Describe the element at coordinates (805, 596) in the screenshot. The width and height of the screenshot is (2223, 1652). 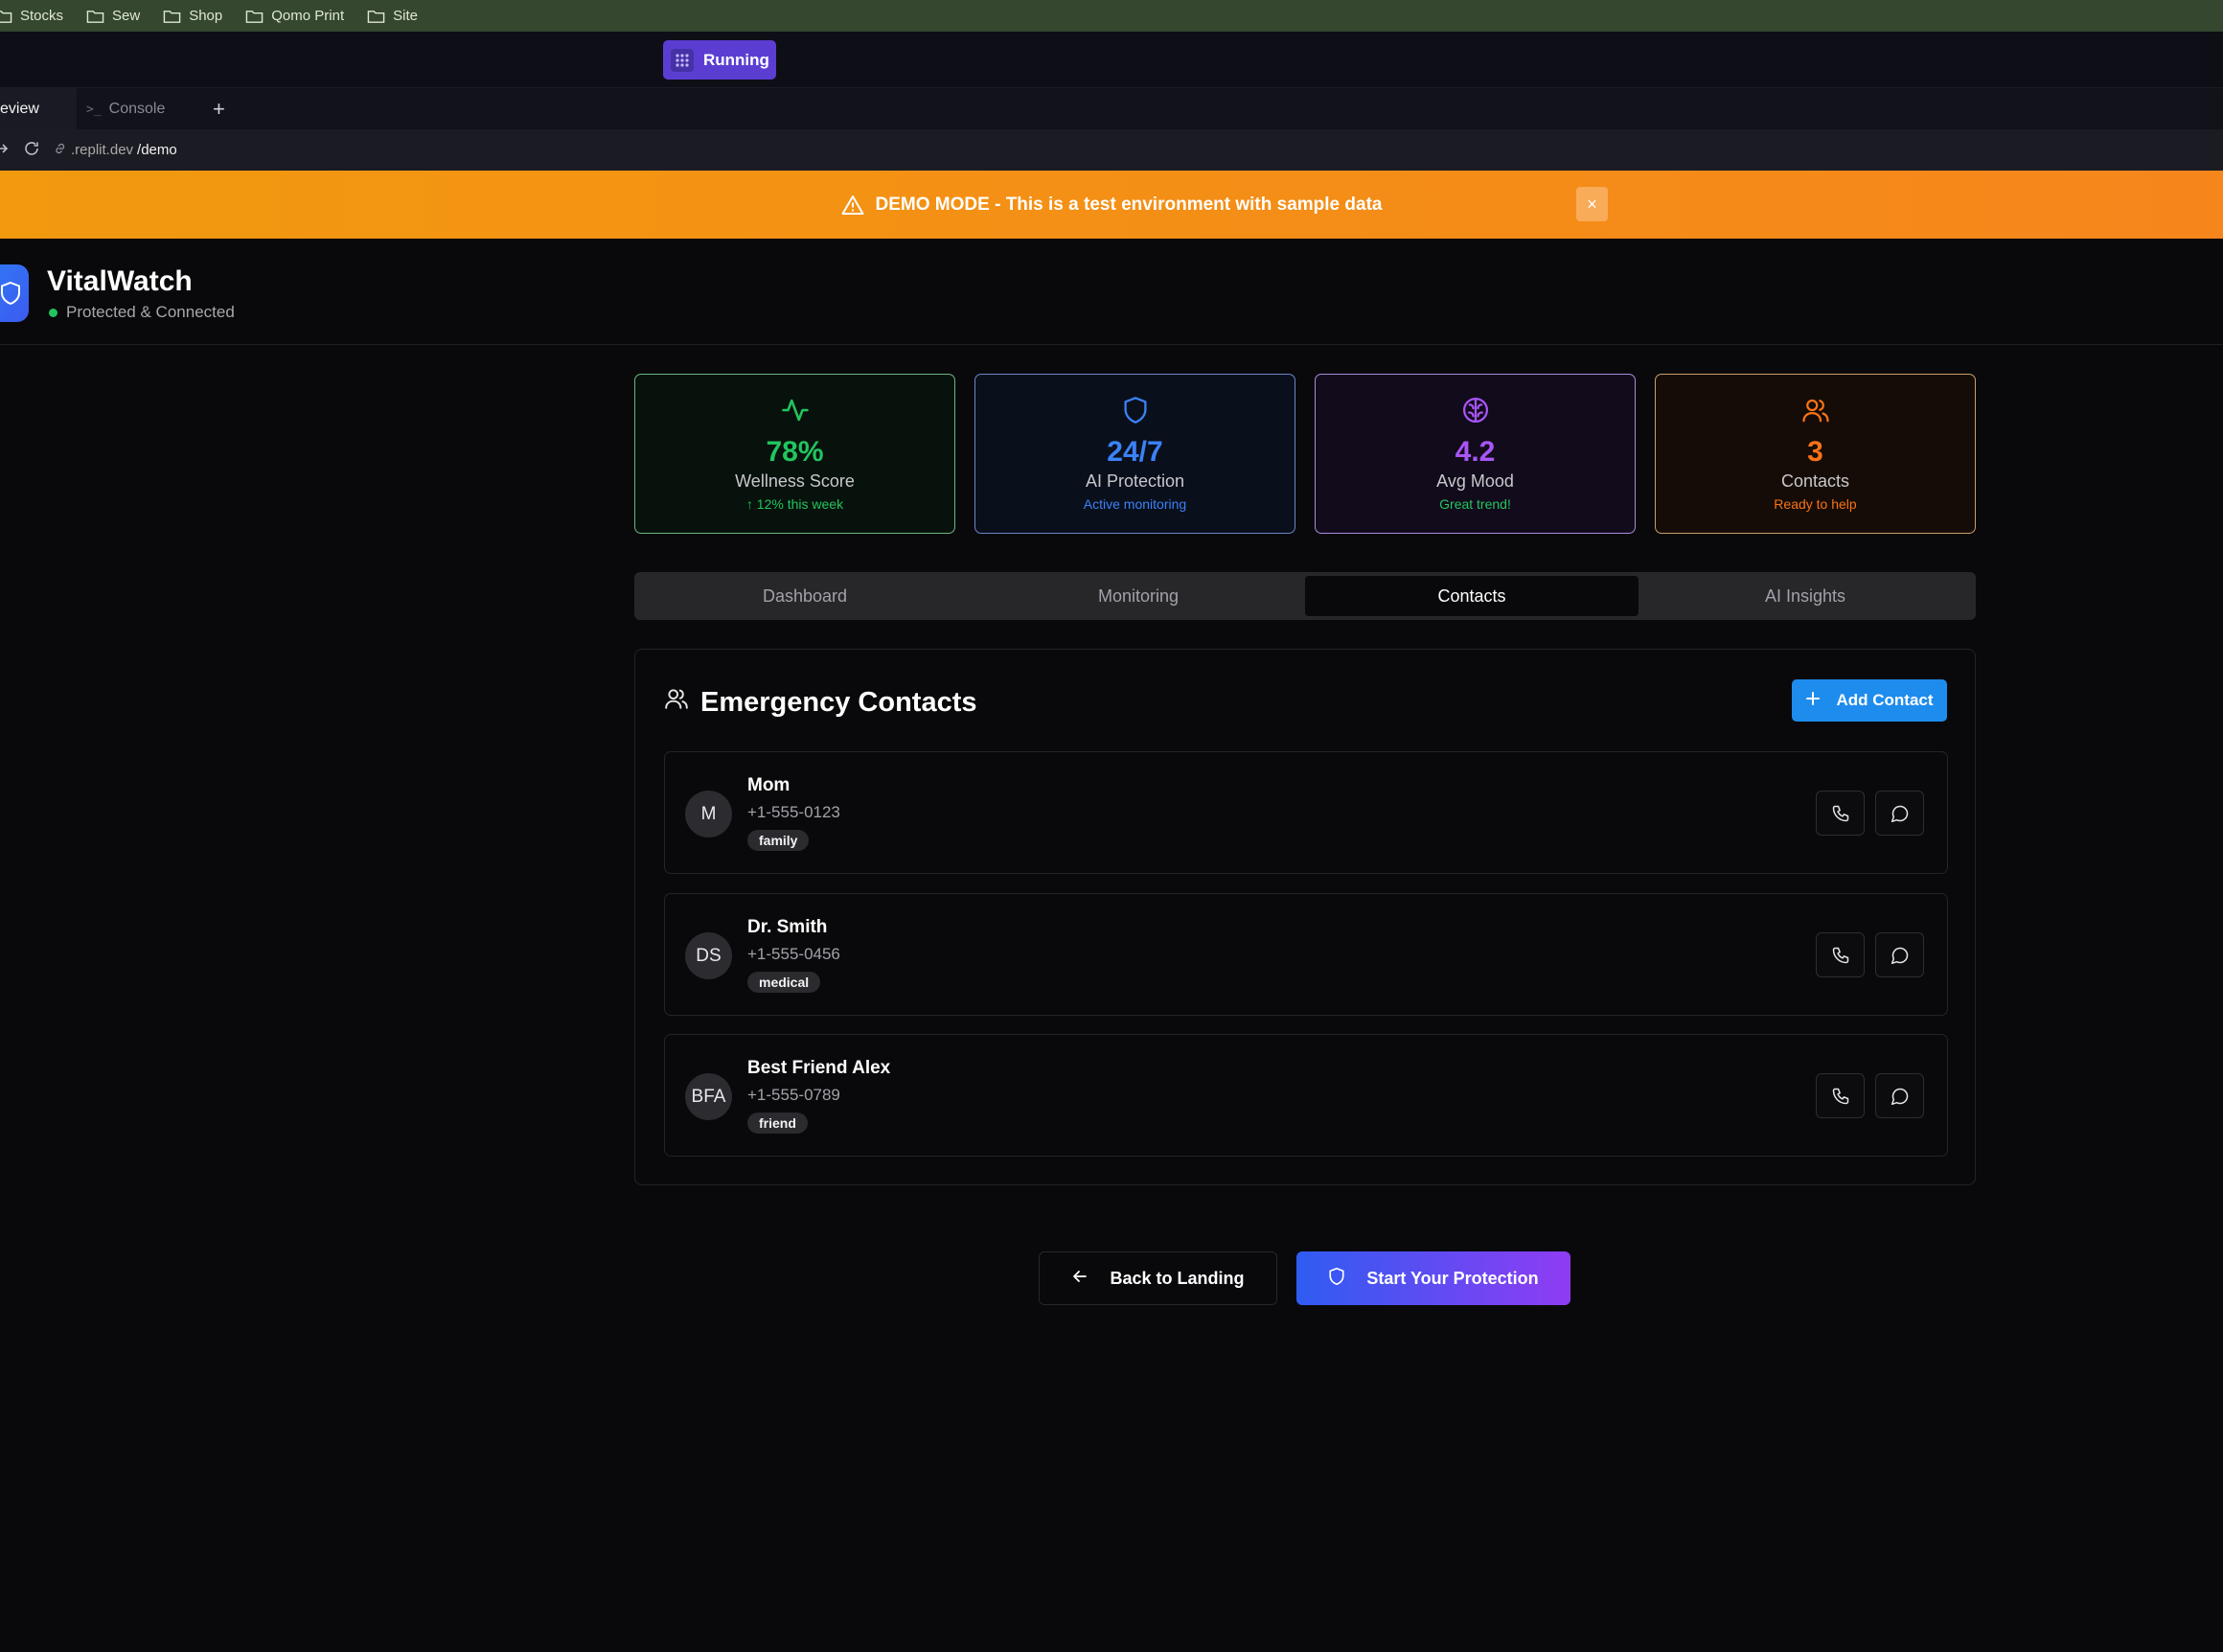
I see `tab-dashboard: Dashboard` at that location.